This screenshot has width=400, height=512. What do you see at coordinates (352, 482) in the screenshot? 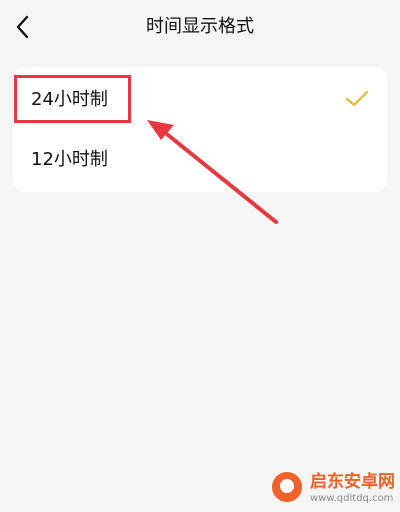
I see `watermark-name: 启东安卓网` at bounding box center [352, 482].